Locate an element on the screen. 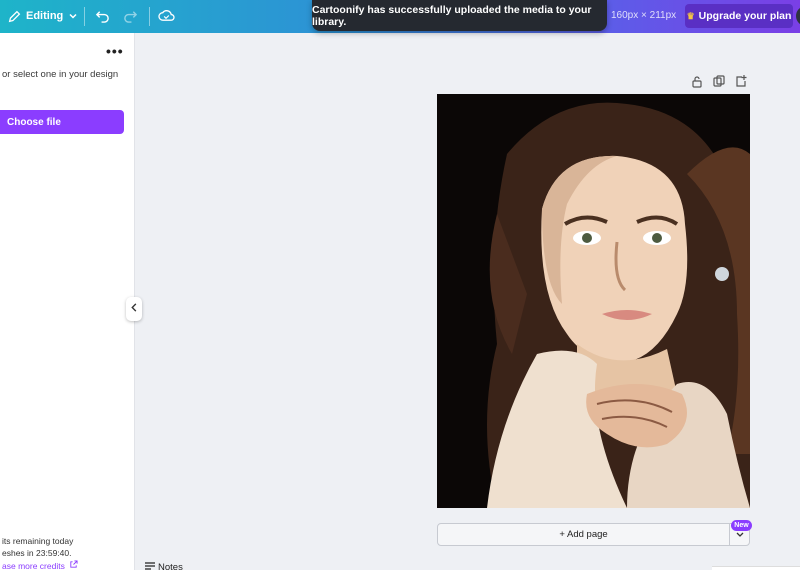  duplicate-page-icon is located at coordinates (719, 81).